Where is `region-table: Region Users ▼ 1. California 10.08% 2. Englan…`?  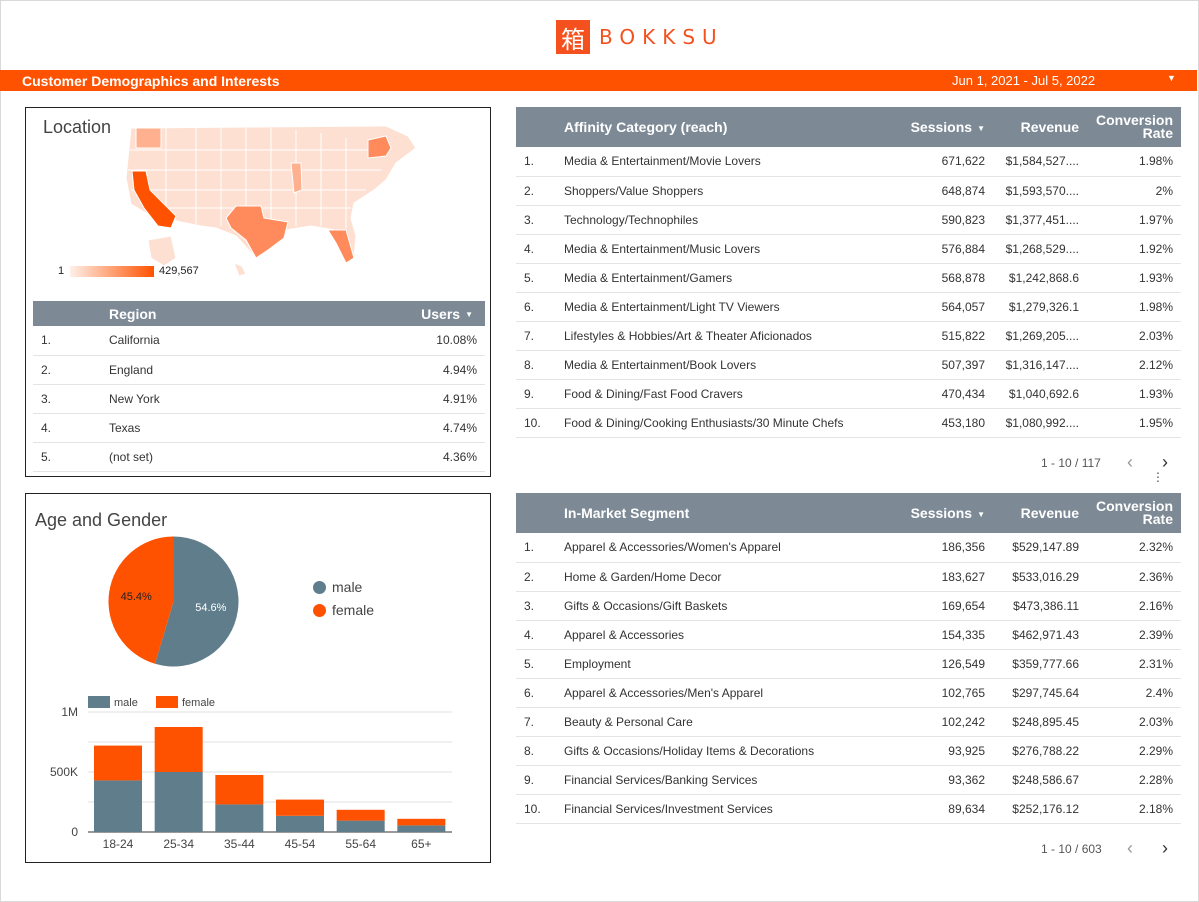
region-table: Region Users ▼ 1. California 10.08% 2. Englan… is located at coordinates (259, 386).